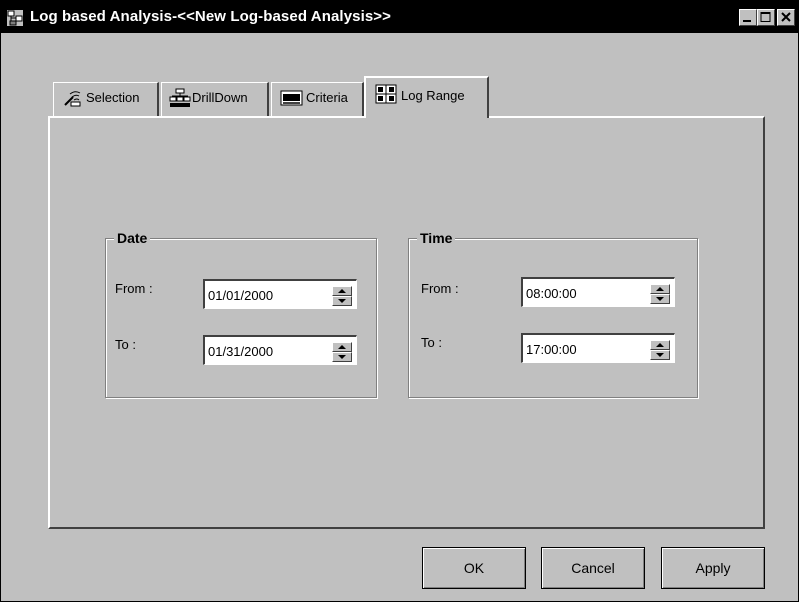 The height and width of the screenshot is (602, 799). I want to click on tab-drilldown: DrillDown, so click(215, 99).